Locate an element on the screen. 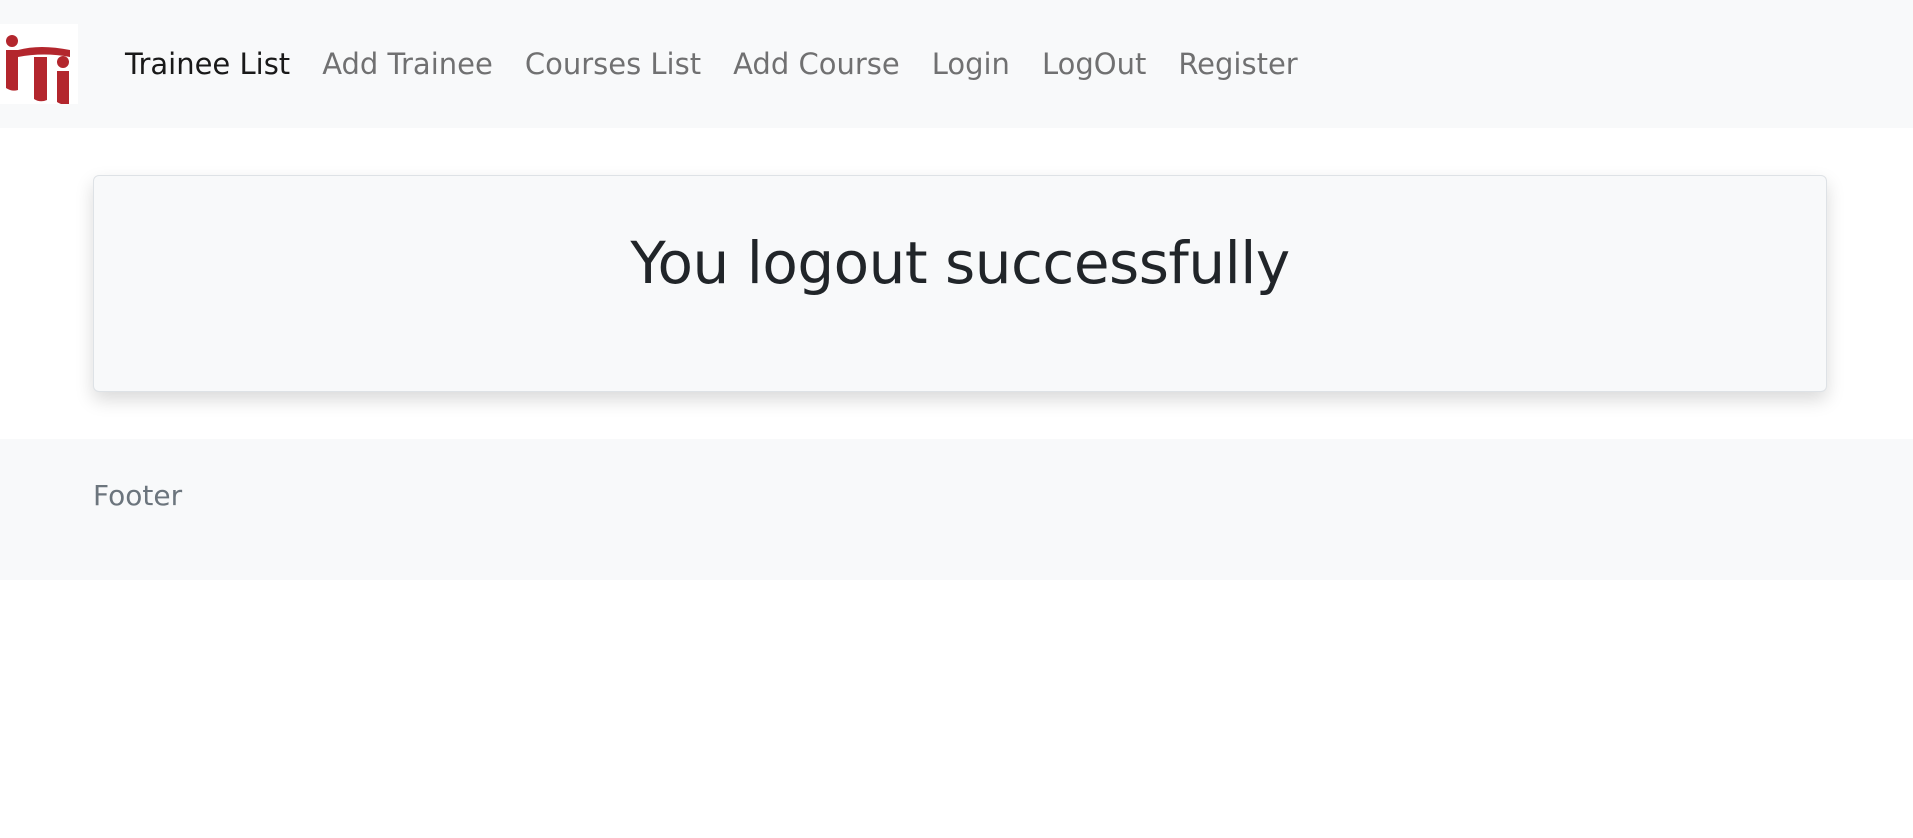 This screenshot has height=838, width=1913. nav-courses-list: Courses List is located at coordinates (613, 64).